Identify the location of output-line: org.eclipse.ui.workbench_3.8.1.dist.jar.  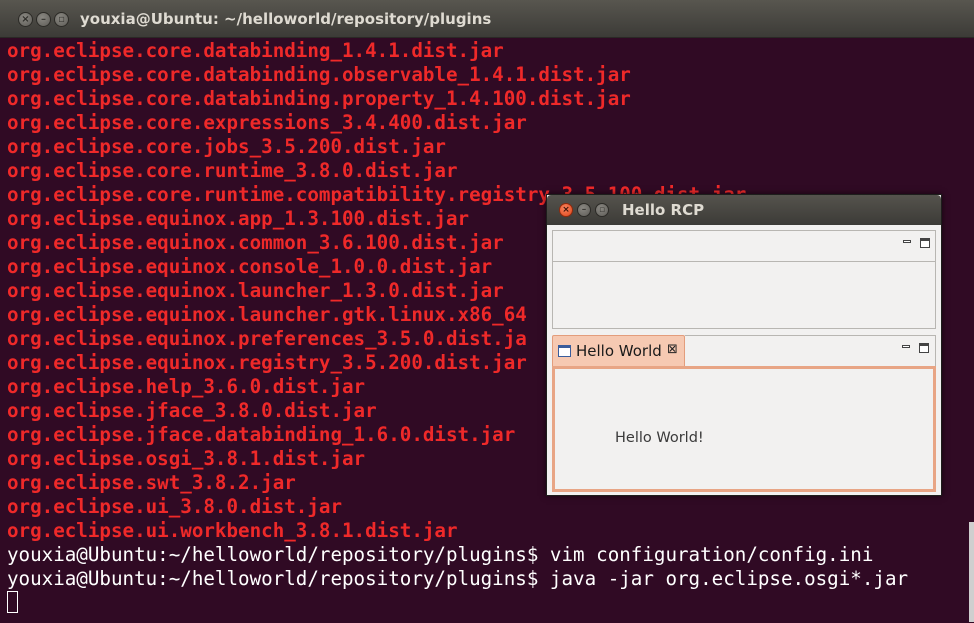
(232, 530).